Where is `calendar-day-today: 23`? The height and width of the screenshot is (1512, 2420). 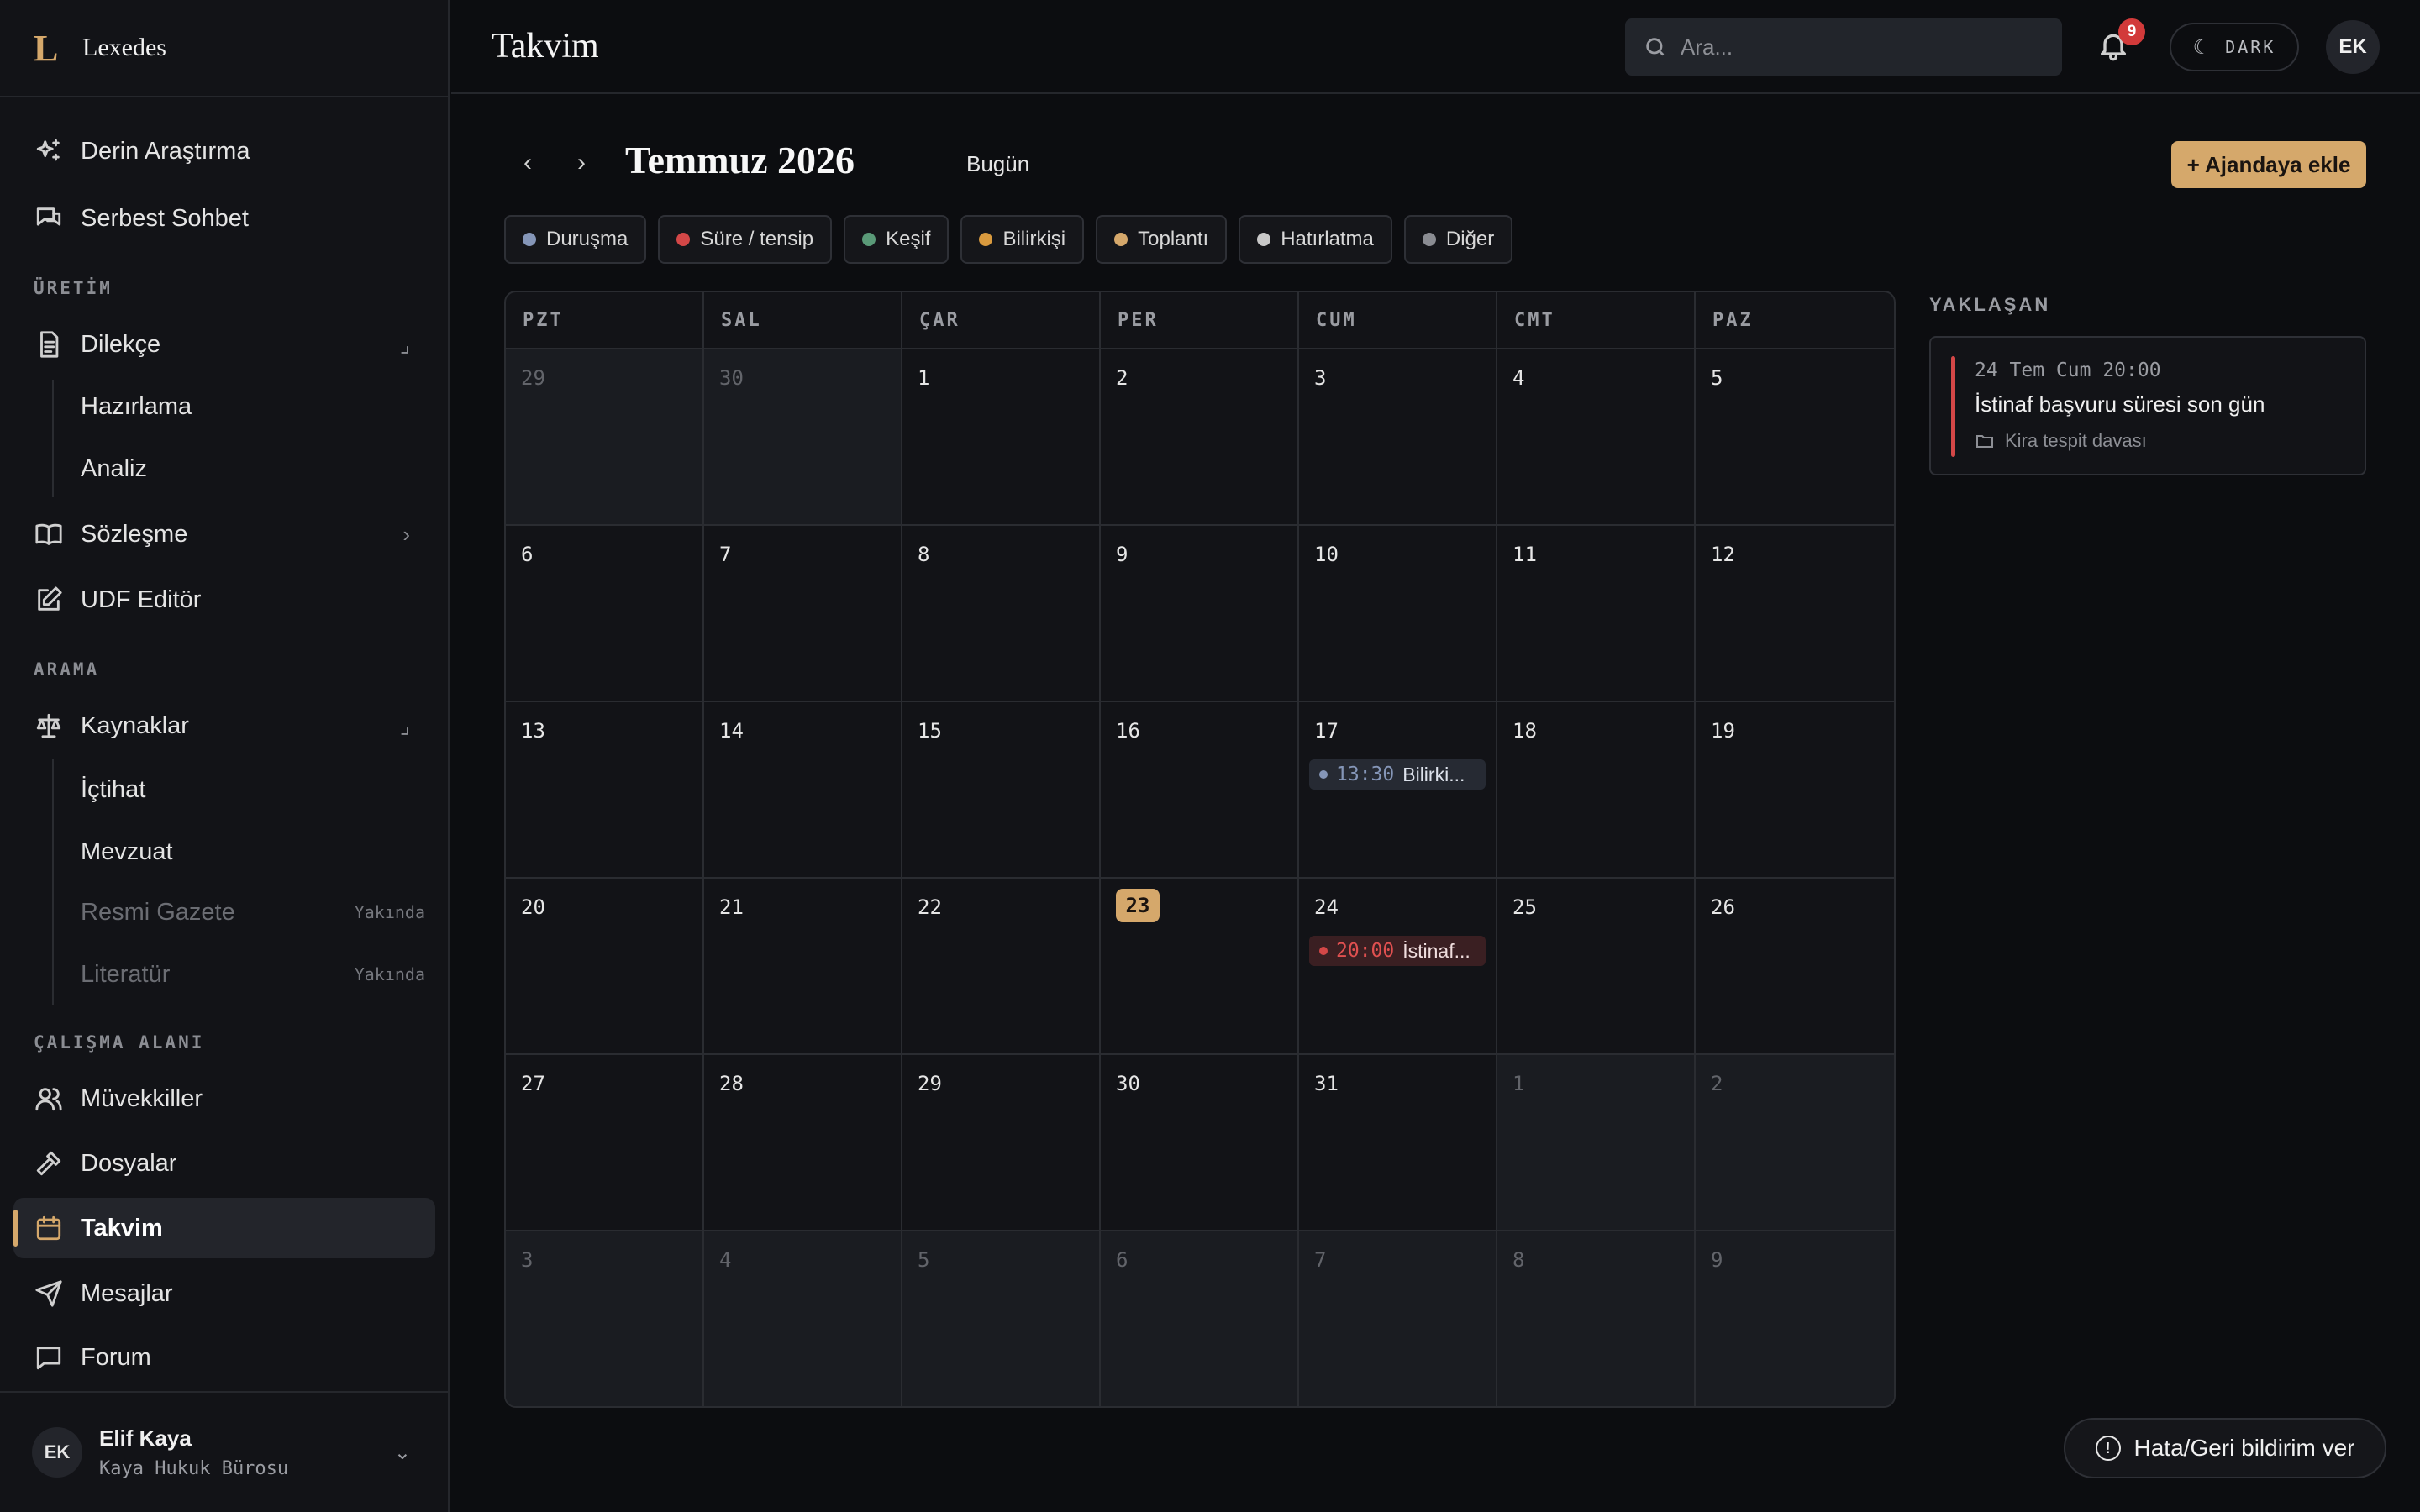 calendar-day-today: 23 is located at coordinates (1200, 967).